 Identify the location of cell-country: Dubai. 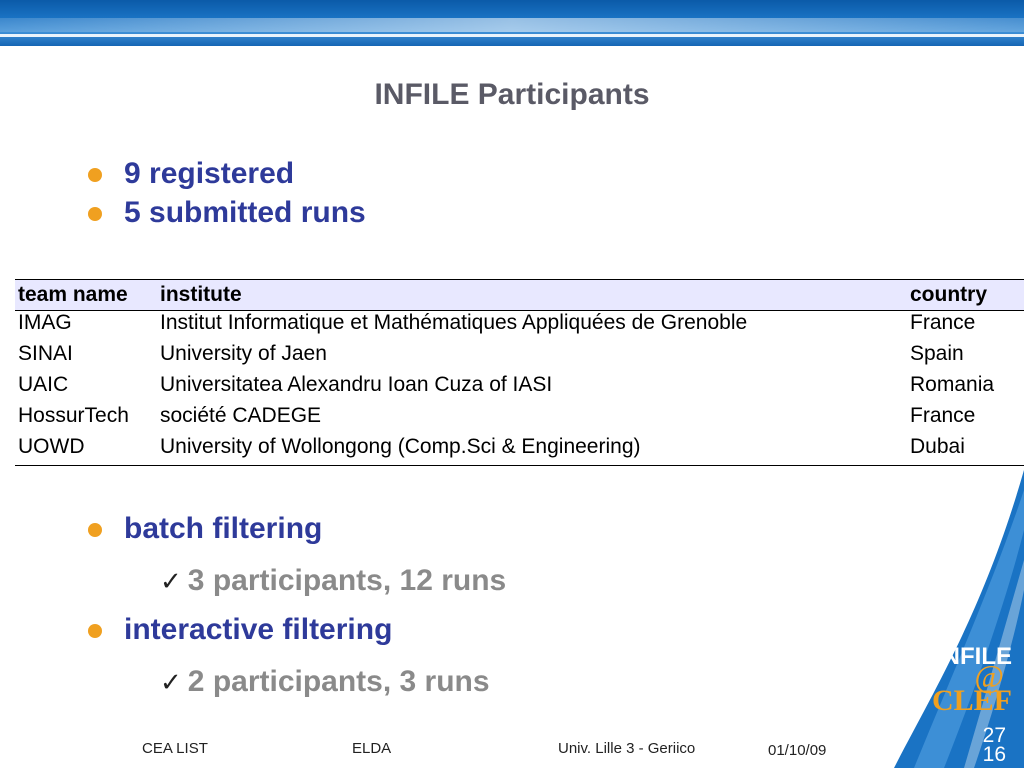
(965, 450).